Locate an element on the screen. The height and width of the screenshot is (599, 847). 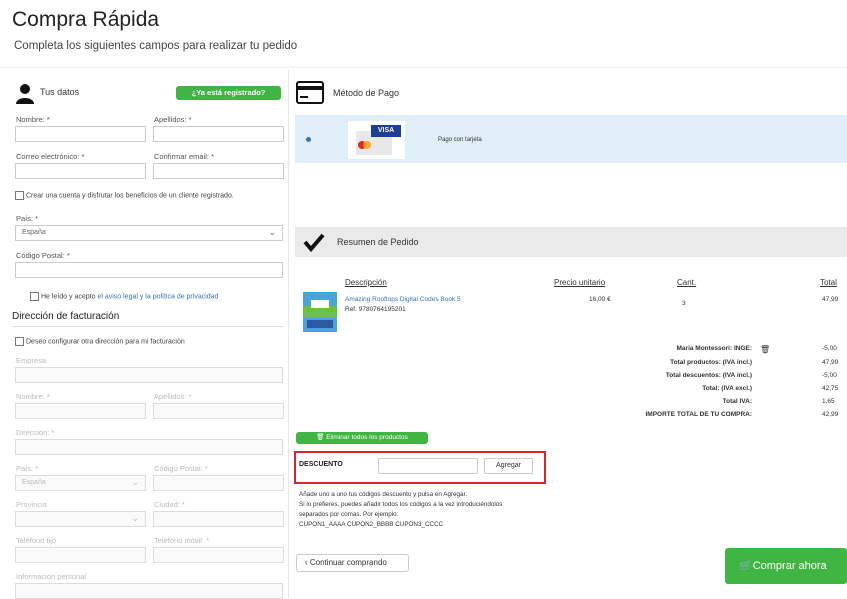
product-name-link: Amazing Rooftops Digital Codes Book 5 is located at coordinates (403, 299).